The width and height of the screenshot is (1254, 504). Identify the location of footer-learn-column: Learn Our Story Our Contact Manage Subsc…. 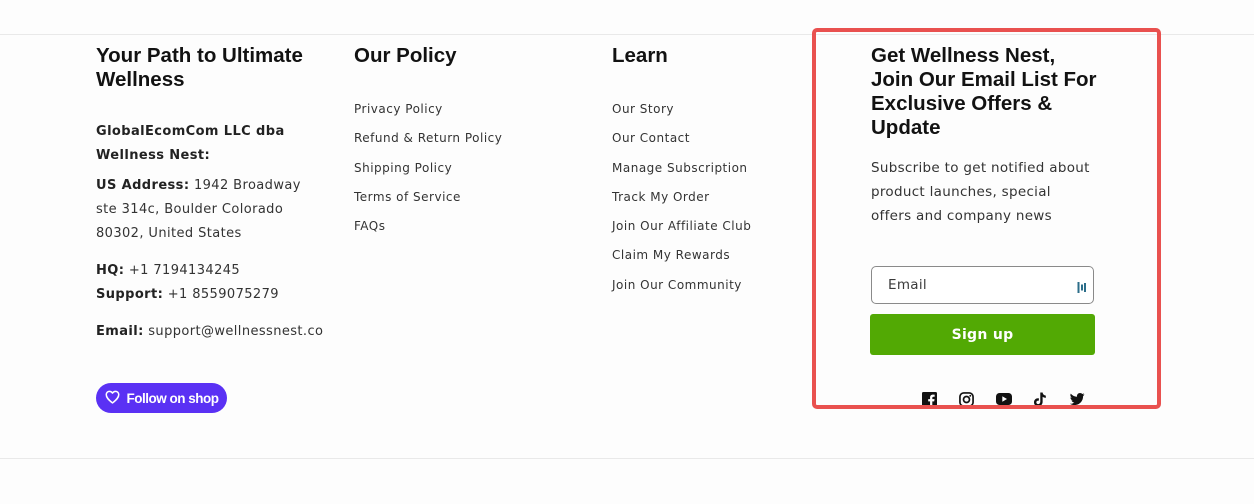
(712, 174).